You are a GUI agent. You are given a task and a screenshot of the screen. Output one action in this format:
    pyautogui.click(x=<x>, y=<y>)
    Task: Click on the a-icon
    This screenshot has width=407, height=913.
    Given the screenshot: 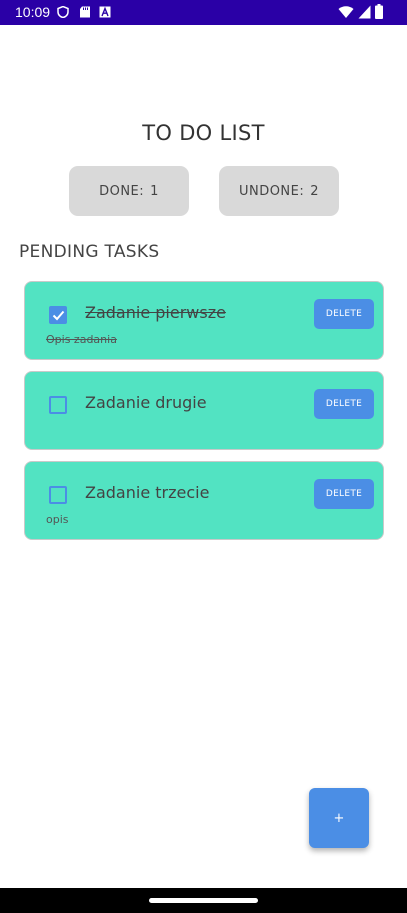 What is the action you would take?
    pyautogui.click(x=105, y=12)
    